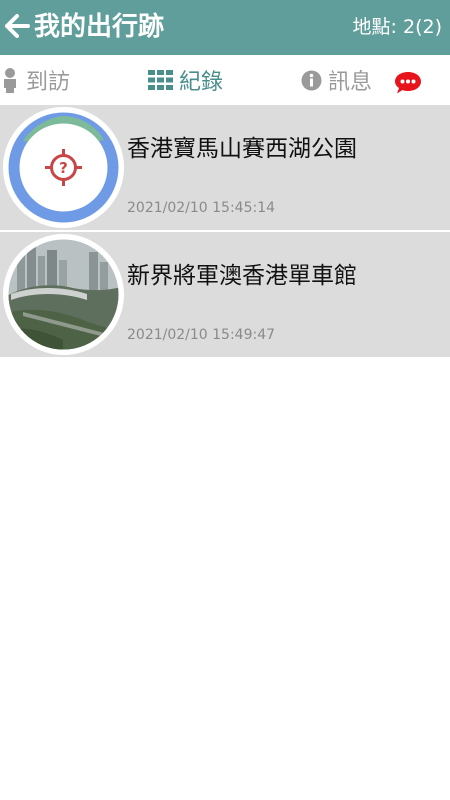  What do you see at coordinates (397, 27) in the screenshot?
I see `location-count: 地點: 2(2)` at bounding box center [397, 27].